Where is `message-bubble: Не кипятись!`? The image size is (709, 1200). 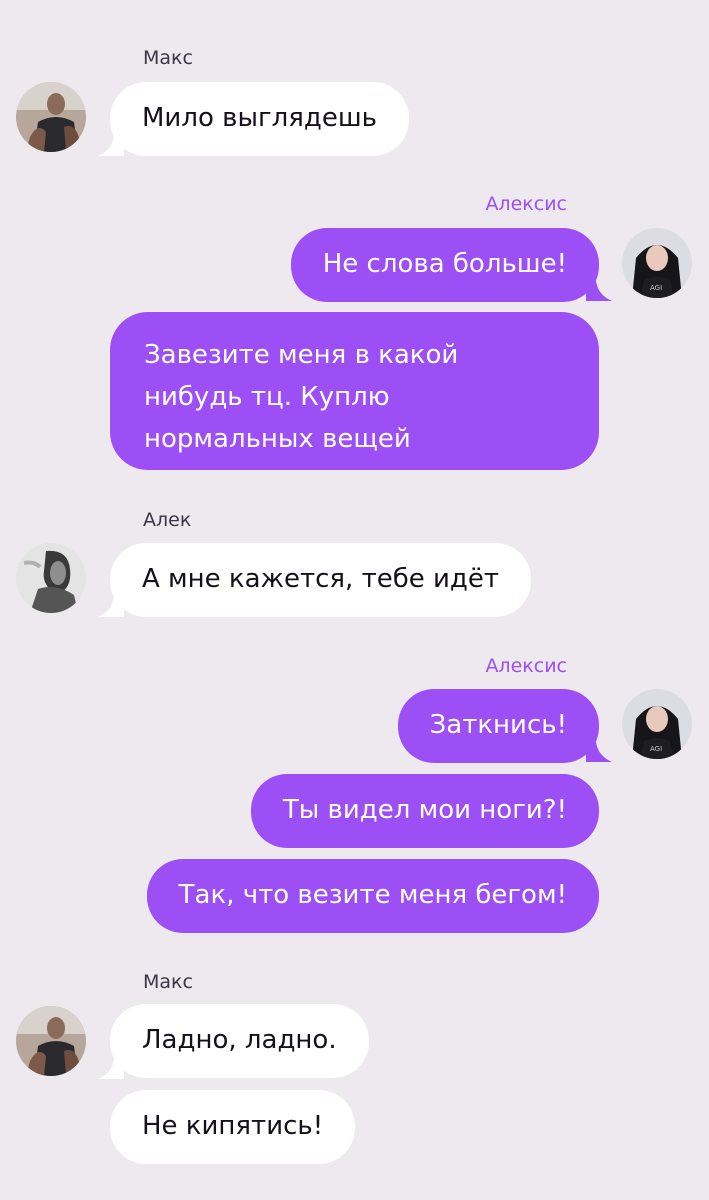
message-bubble: Не кипятись! is located at coordinates (233, 1127).